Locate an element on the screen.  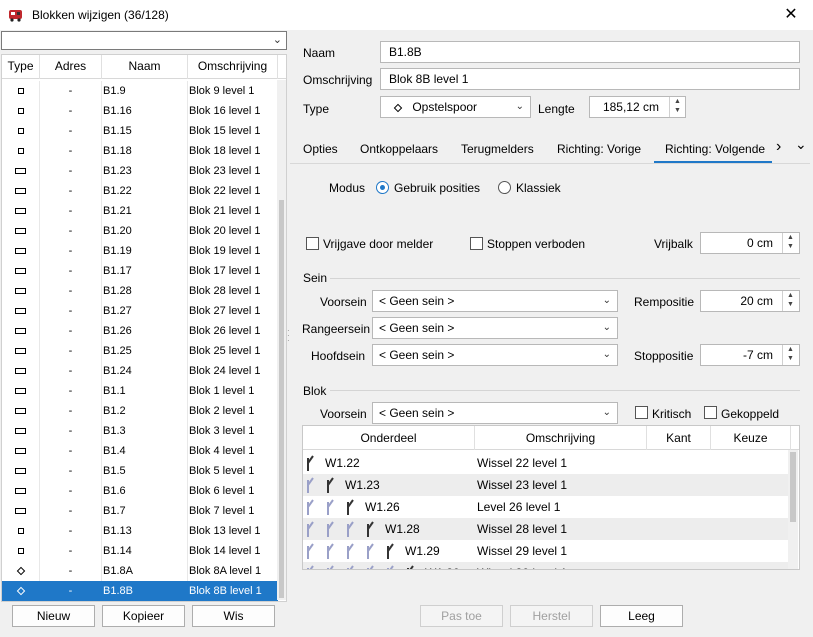
tab-scroll-right-icon: › is located at coordinates (778, 148).